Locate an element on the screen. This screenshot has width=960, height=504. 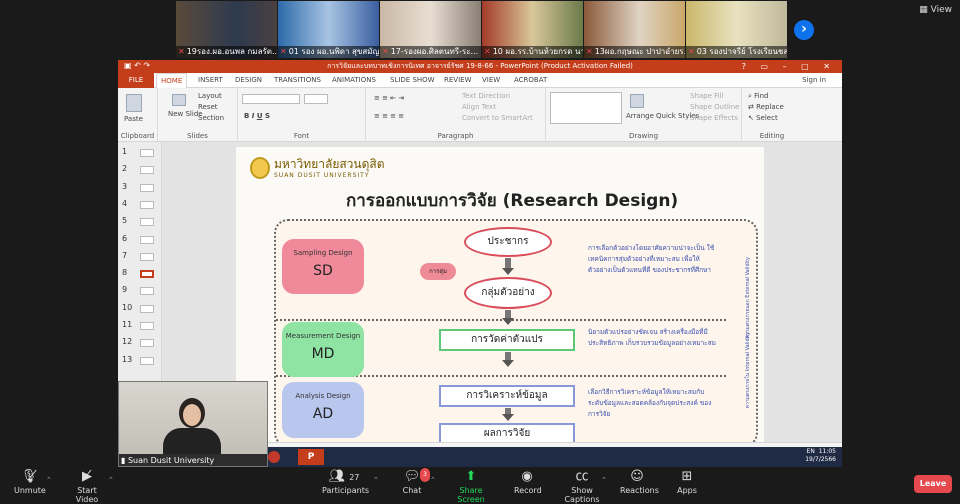
slide-thumbnail: 10 is located at coordinates (140, 309).